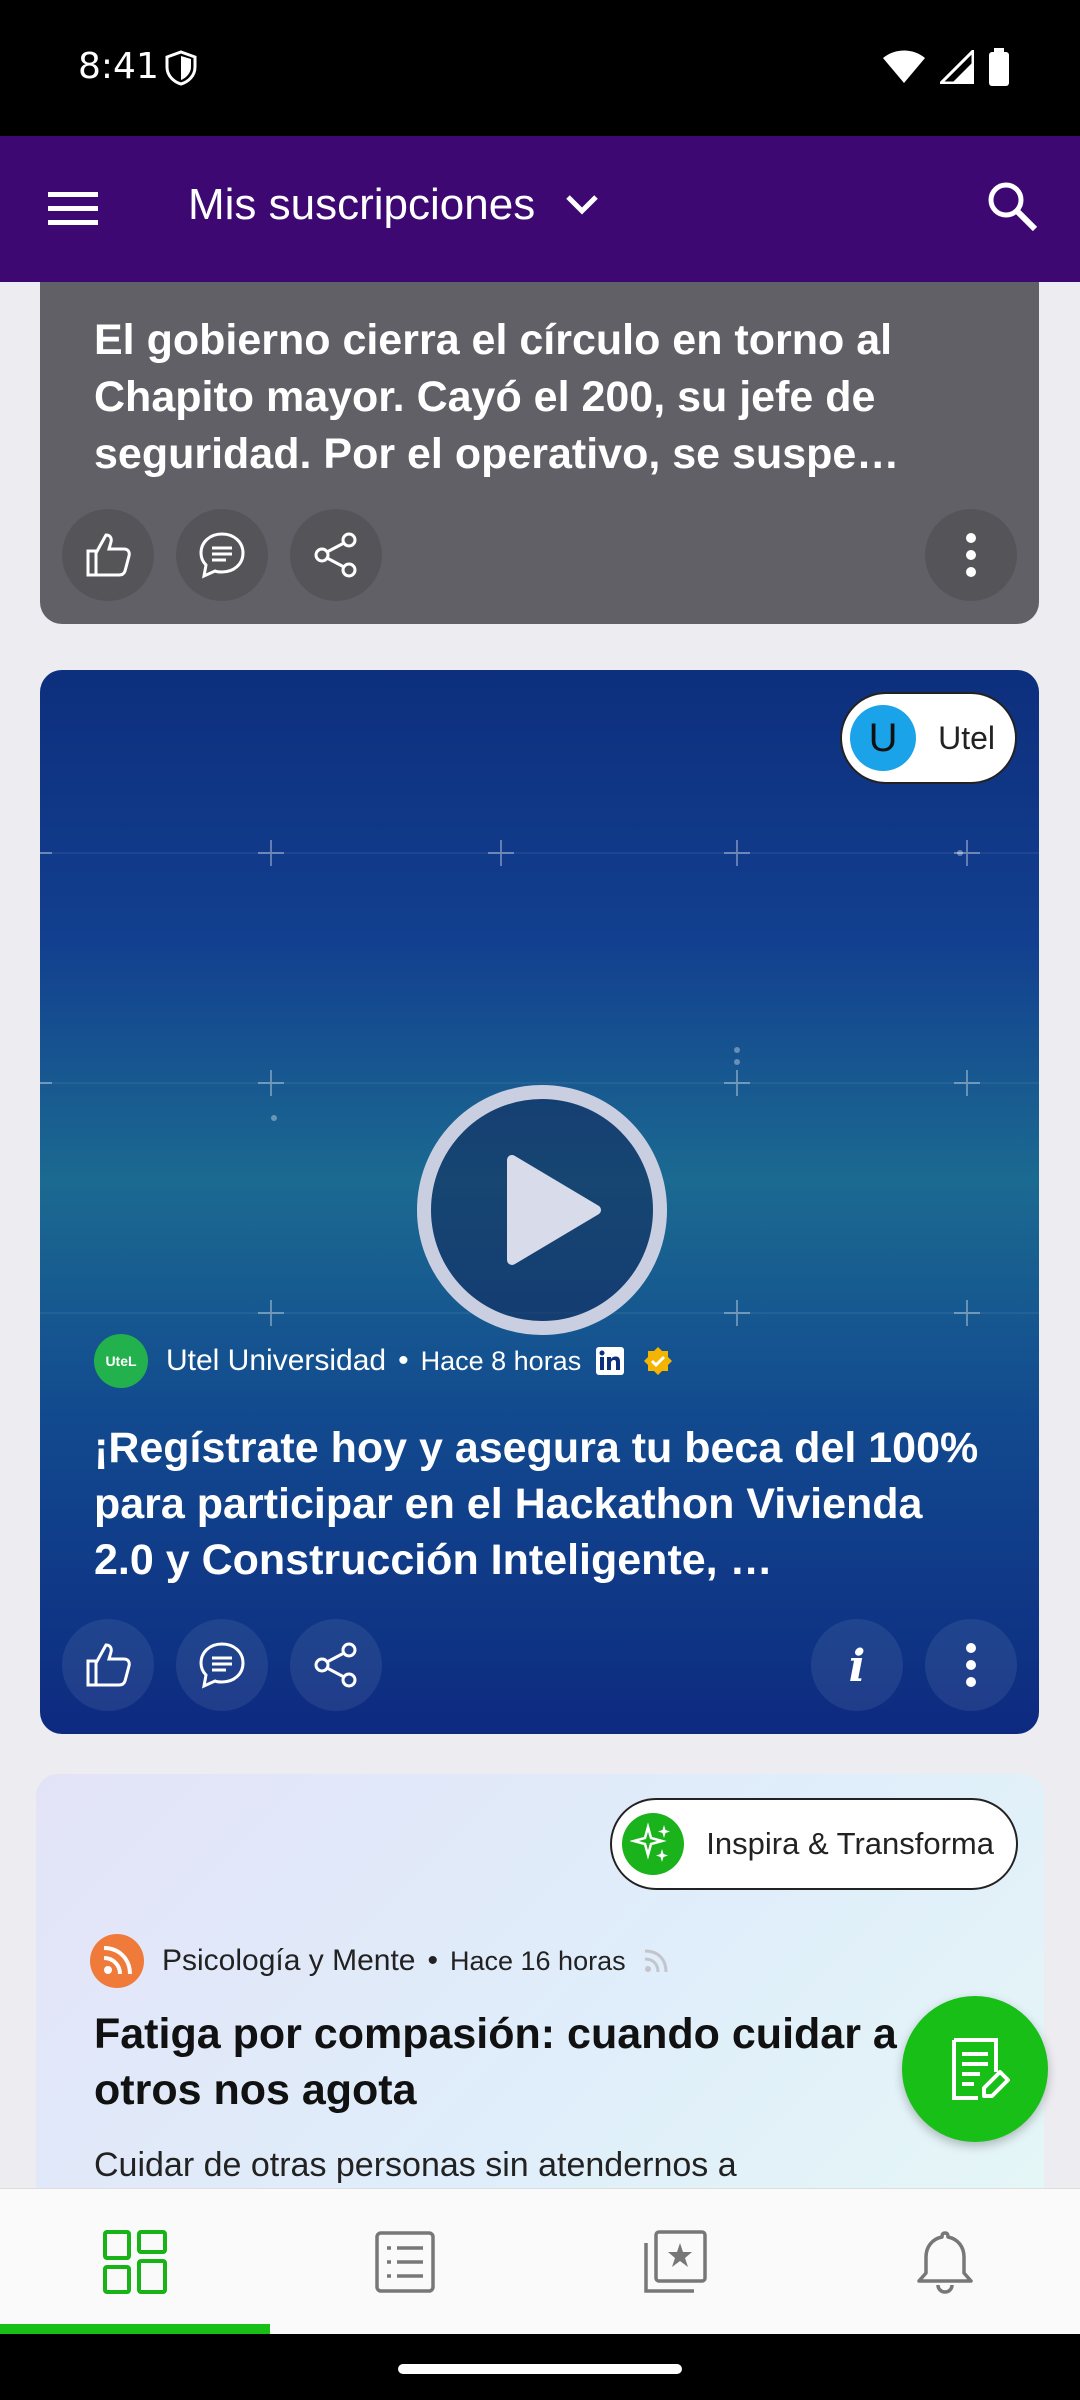 This screenshot has width=1080, height=2400. Describe the element at coordinates (610, 1361) in the screenshot. I see `linkedin-icon` at that location.